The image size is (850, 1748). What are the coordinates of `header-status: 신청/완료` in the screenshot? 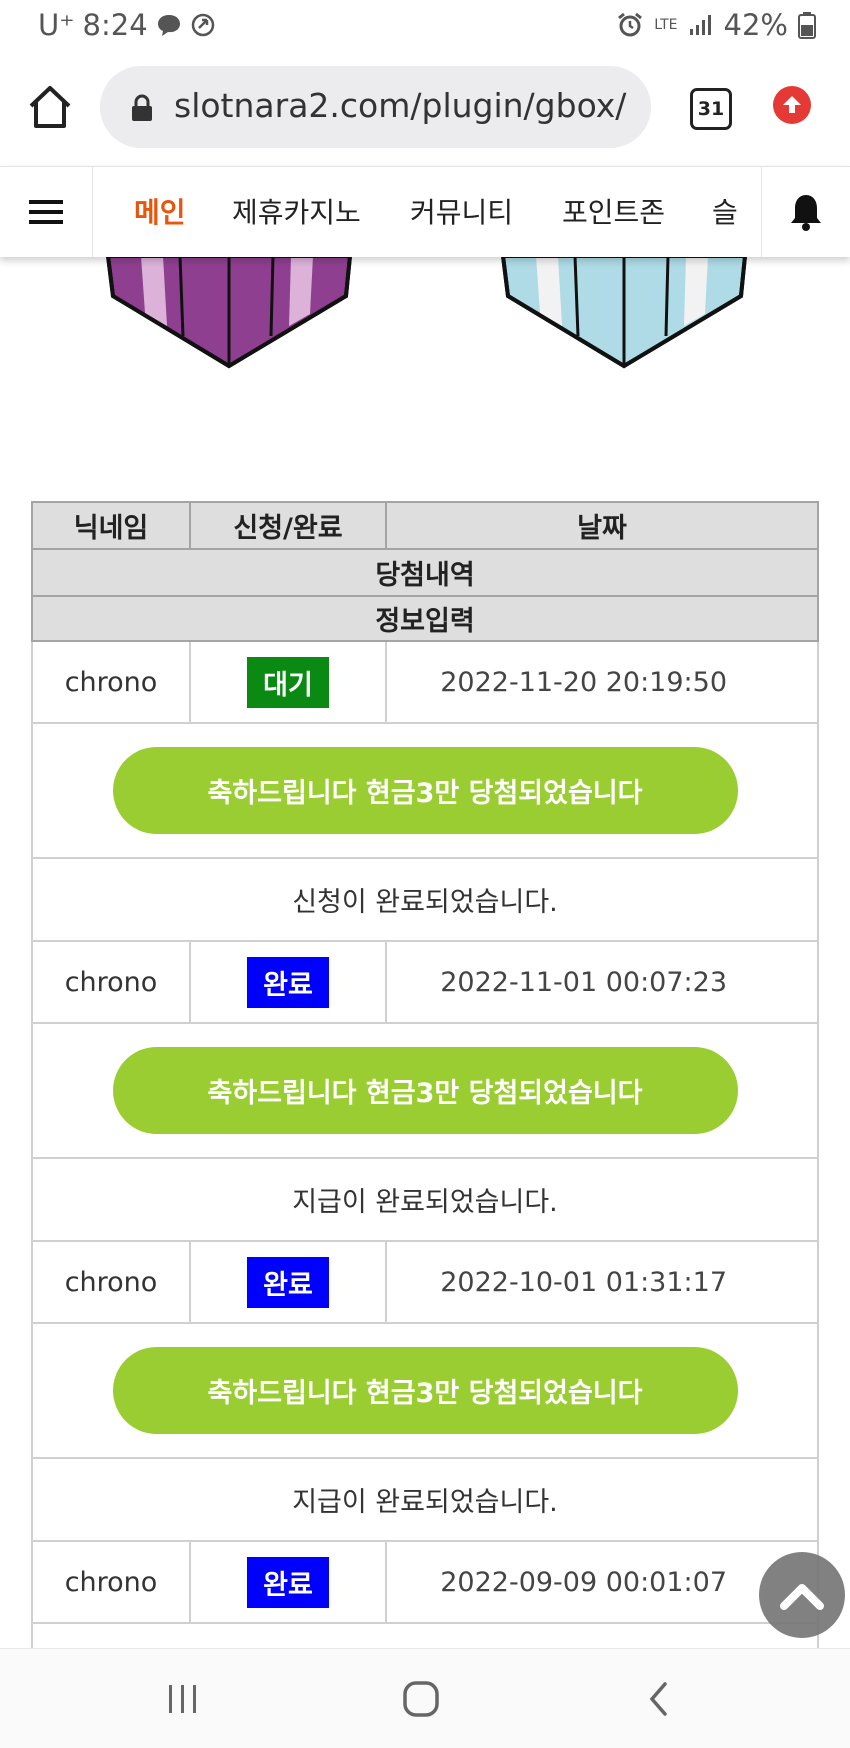 It's located at (287, 525).